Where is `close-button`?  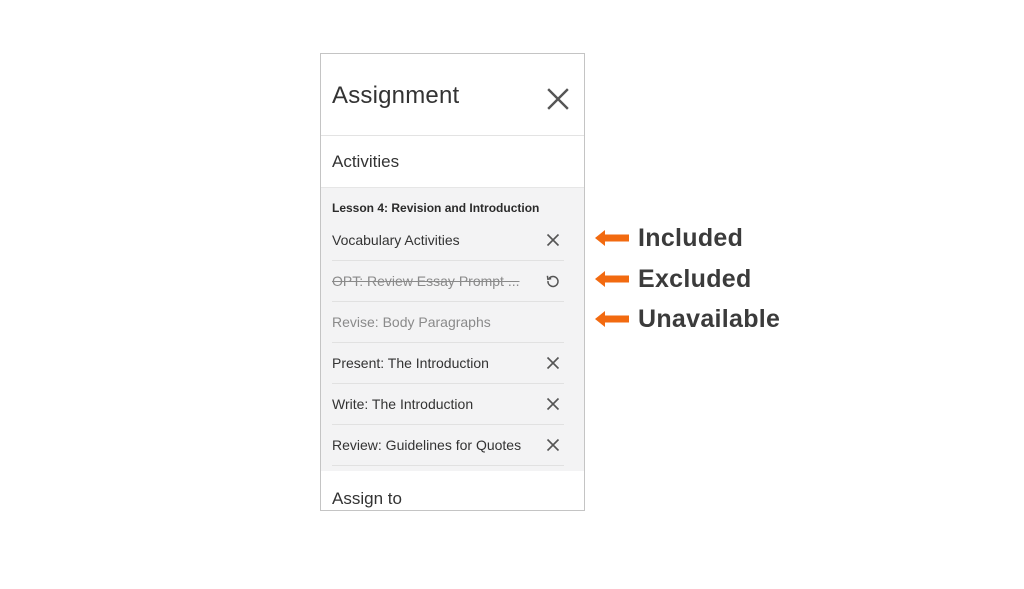
close-button is located at coordinates (558, 99).